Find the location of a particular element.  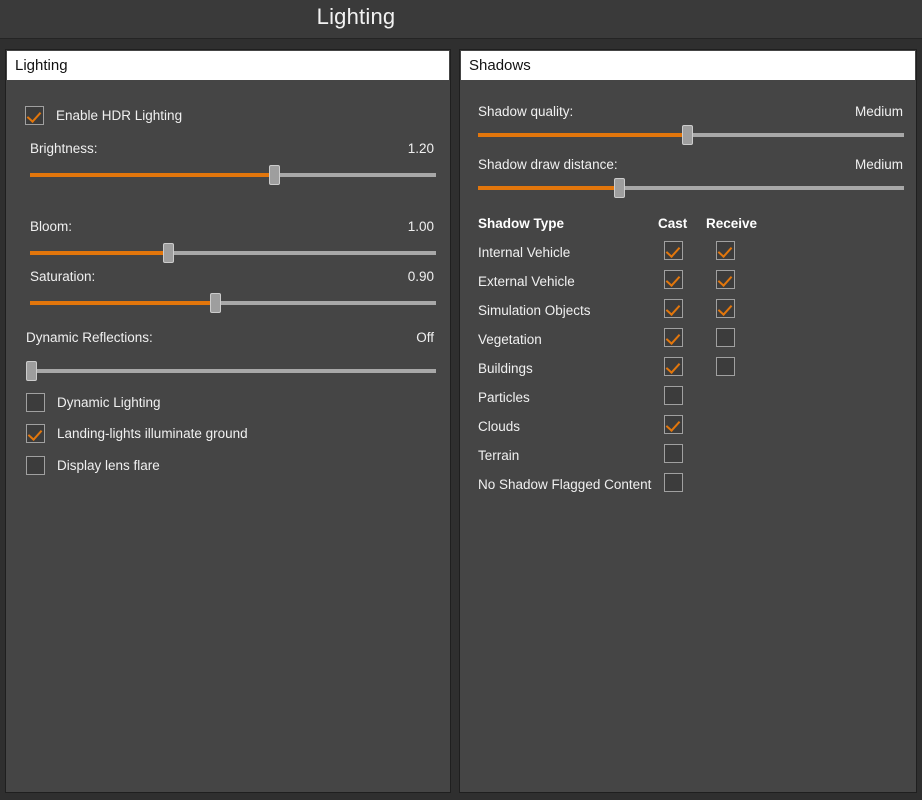

slider-thumb-brightness is located at coordinates (274, 175).